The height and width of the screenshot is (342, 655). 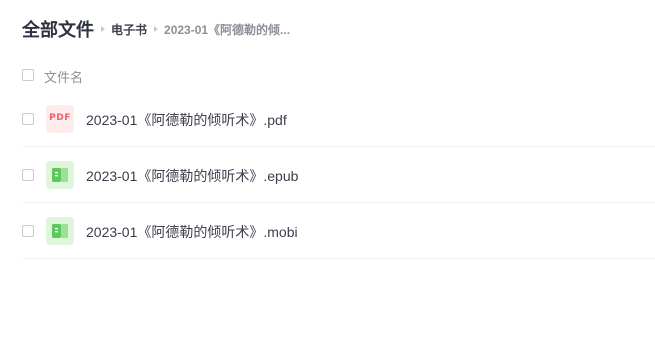 I want to click on column-header-filename: 文件名, so click(x=63, y=76).